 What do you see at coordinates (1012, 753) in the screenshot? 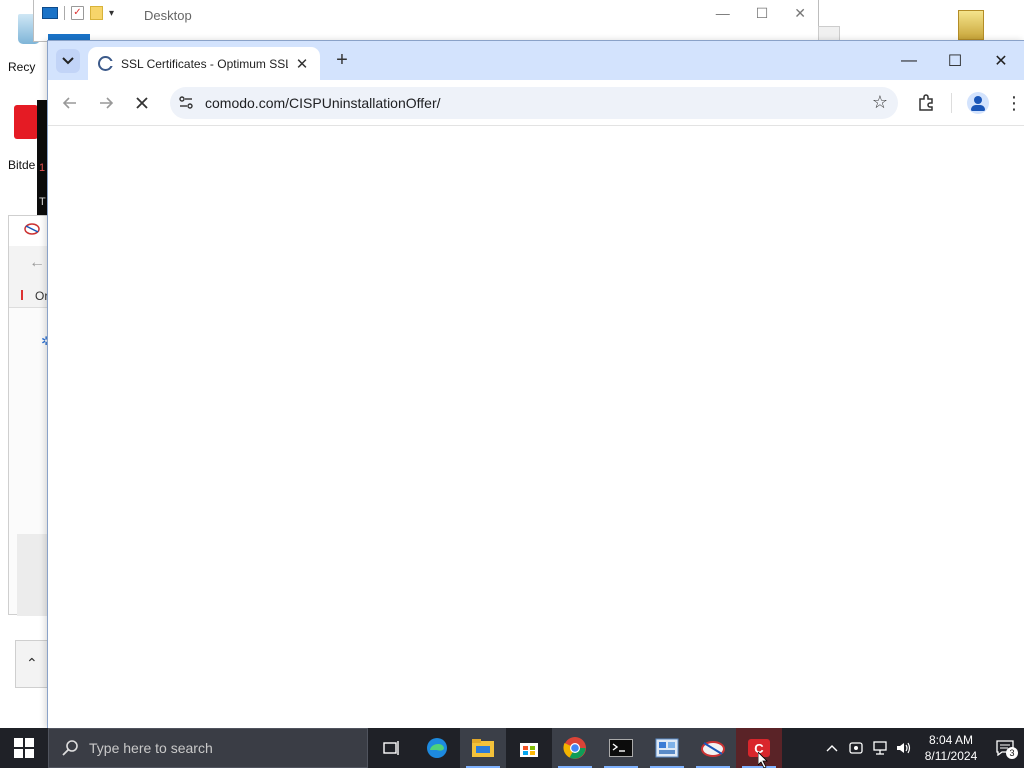
I see `notification-badge: 3` at bounding box center [1012, 753].